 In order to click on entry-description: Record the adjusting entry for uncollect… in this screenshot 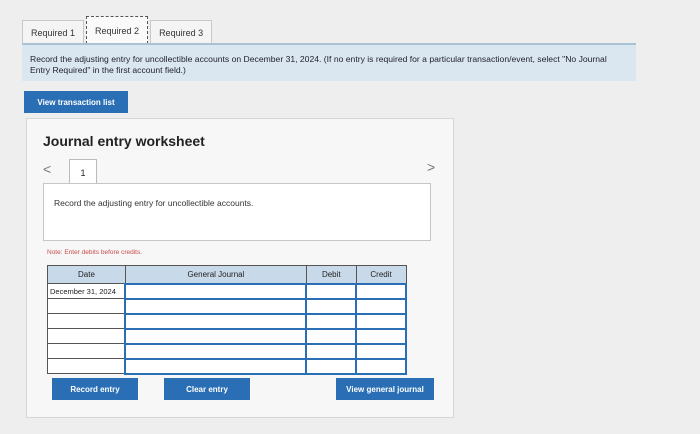, I will do `click(154, 203)`.